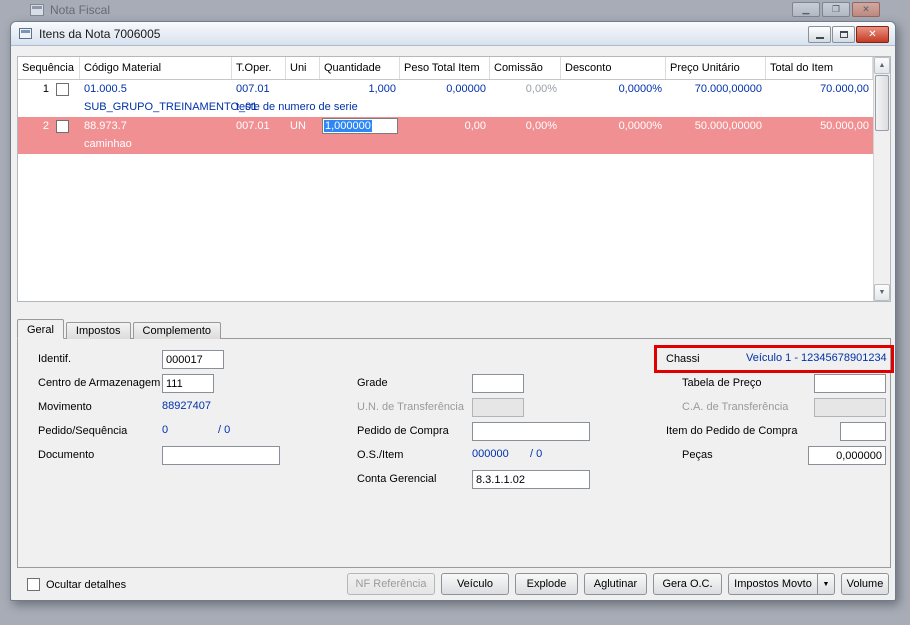  Describe the element at coordinates (193, 359) in the screenshot. I see `identif-input` at that location.